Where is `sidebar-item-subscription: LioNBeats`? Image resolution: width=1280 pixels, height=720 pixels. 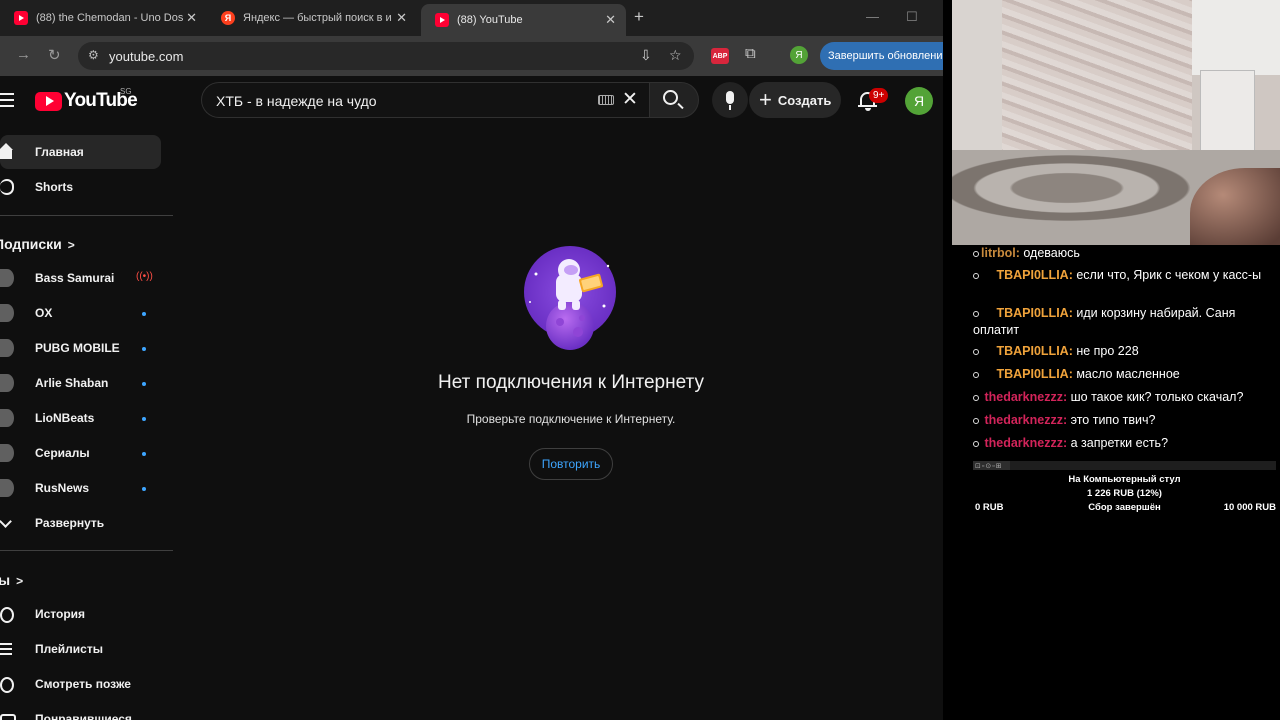
sidebar-item-subscription: LioNBeats is located at coordinates (80, 418).